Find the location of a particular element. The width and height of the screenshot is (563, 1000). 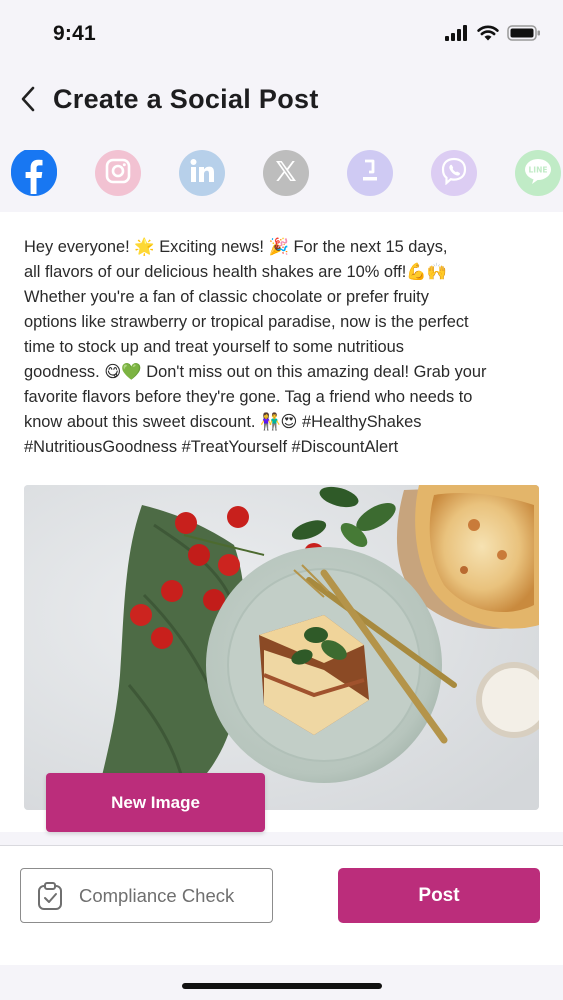

platform-linkedin-button is located at coordinates (202, 173).